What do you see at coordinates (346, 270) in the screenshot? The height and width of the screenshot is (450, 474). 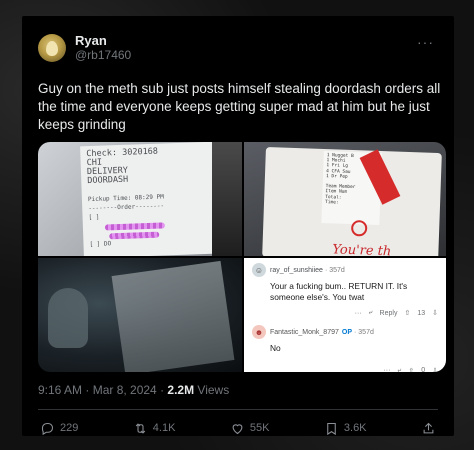 I see `comment-header: ☺ ray_of_sunshiiee · 357d` at bounding box center [346, 270].